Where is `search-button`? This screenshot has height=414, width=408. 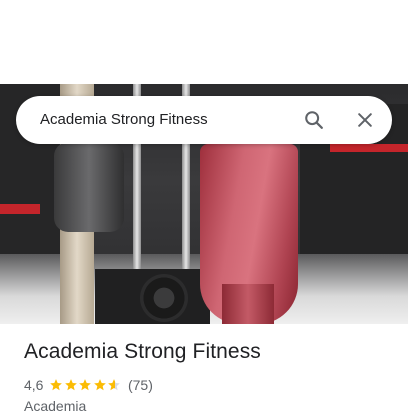 search-button is located at coordinates (314, 120).